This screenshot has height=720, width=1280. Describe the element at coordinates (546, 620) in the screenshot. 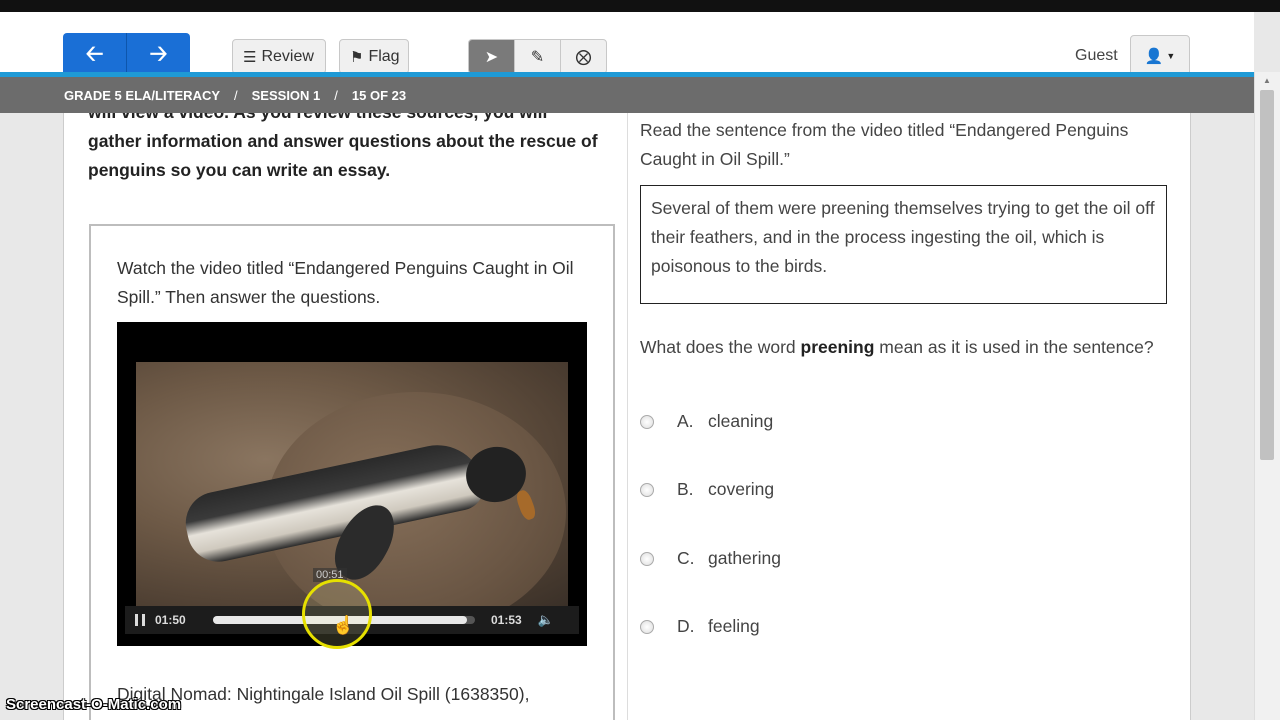

I see `volume-icon: 🔈` at that location.